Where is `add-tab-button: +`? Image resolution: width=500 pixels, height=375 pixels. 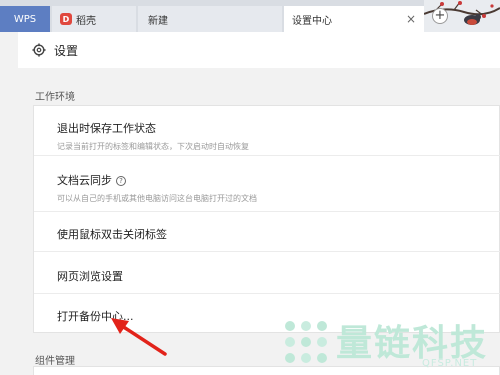 add-tab-button: + is located at coordinates (440, 16).